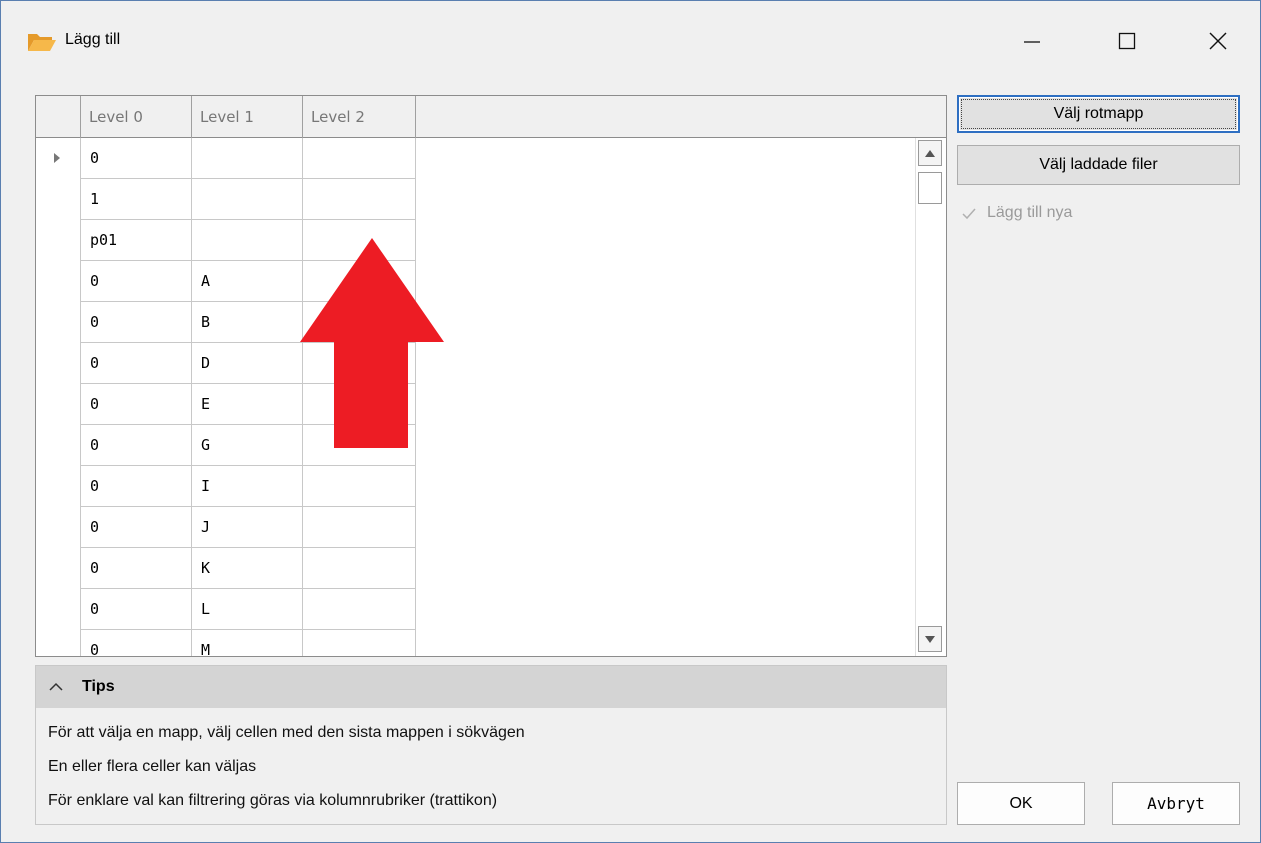 The width and height of the screenshot is (1261, 843). I want to click on add-new-checkbox, so click(969, 214).